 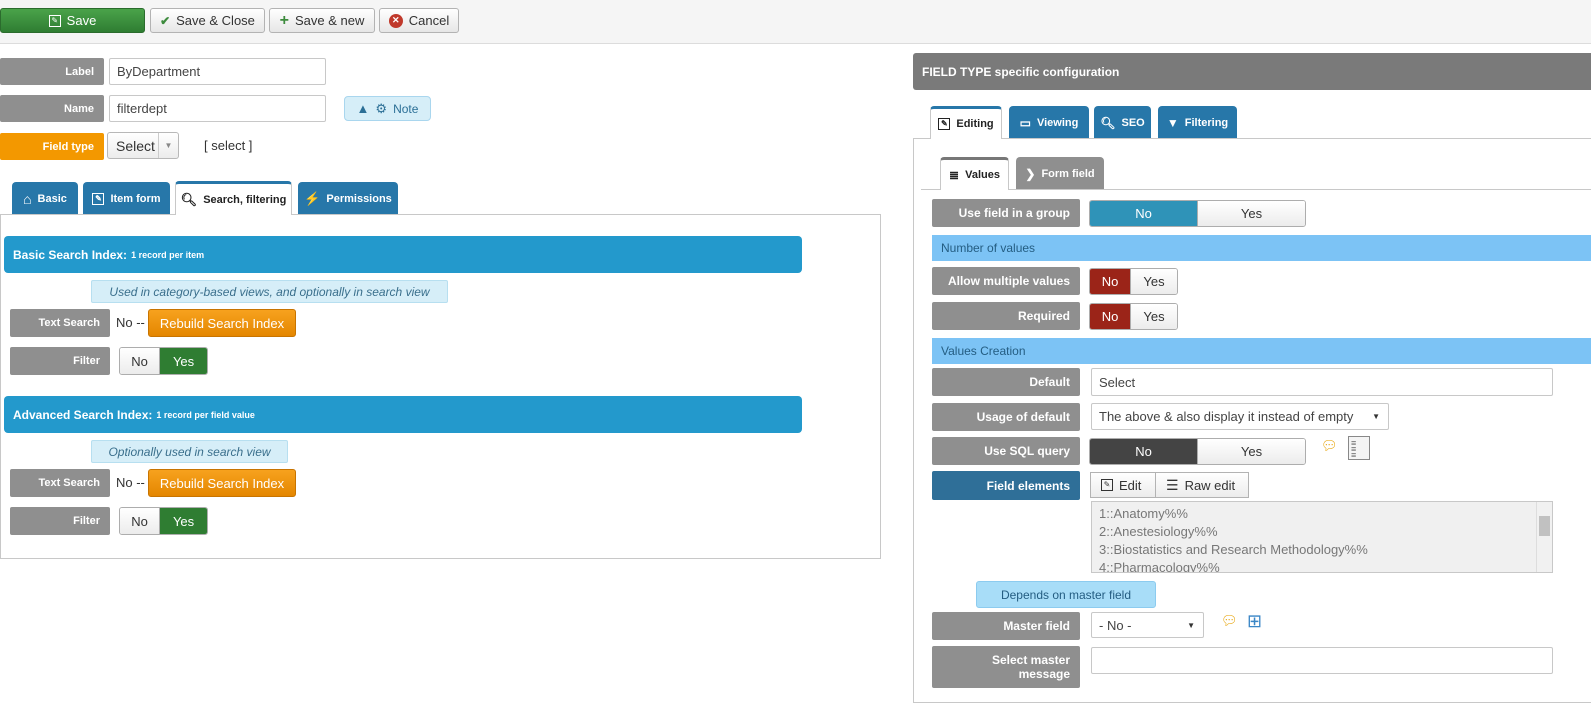 I want to click on basic-index-subtitle: 1 record per item, so click(x=168, y=254).